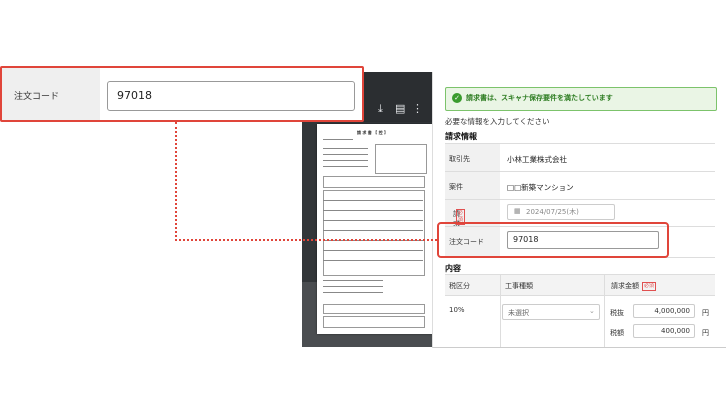  I want to click on calendar-icon: ▦, so click(517, 211).